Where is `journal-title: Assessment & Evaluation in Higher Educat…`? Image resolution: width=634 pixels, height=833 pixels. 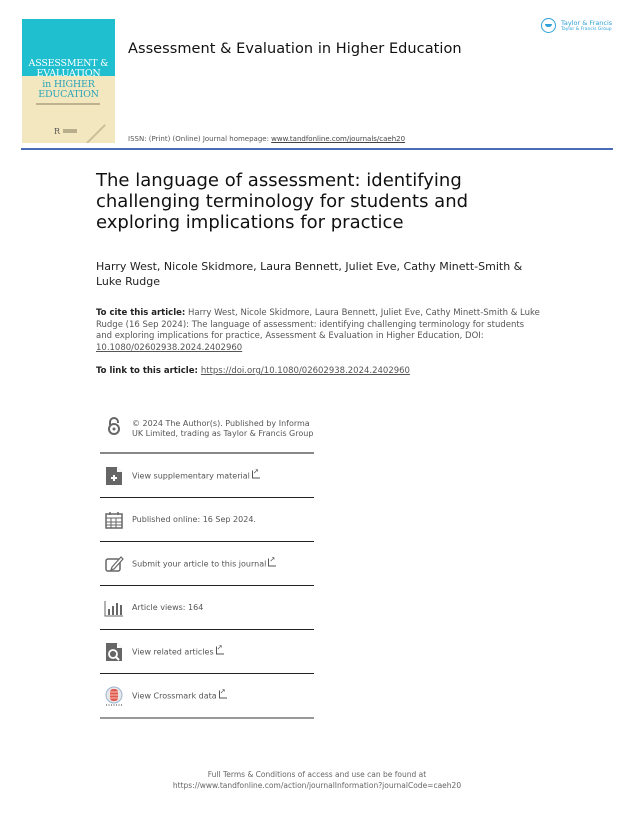
journal-title: Assessment & Evaluation in Higher Educat… is located at coordinates (295, 49).